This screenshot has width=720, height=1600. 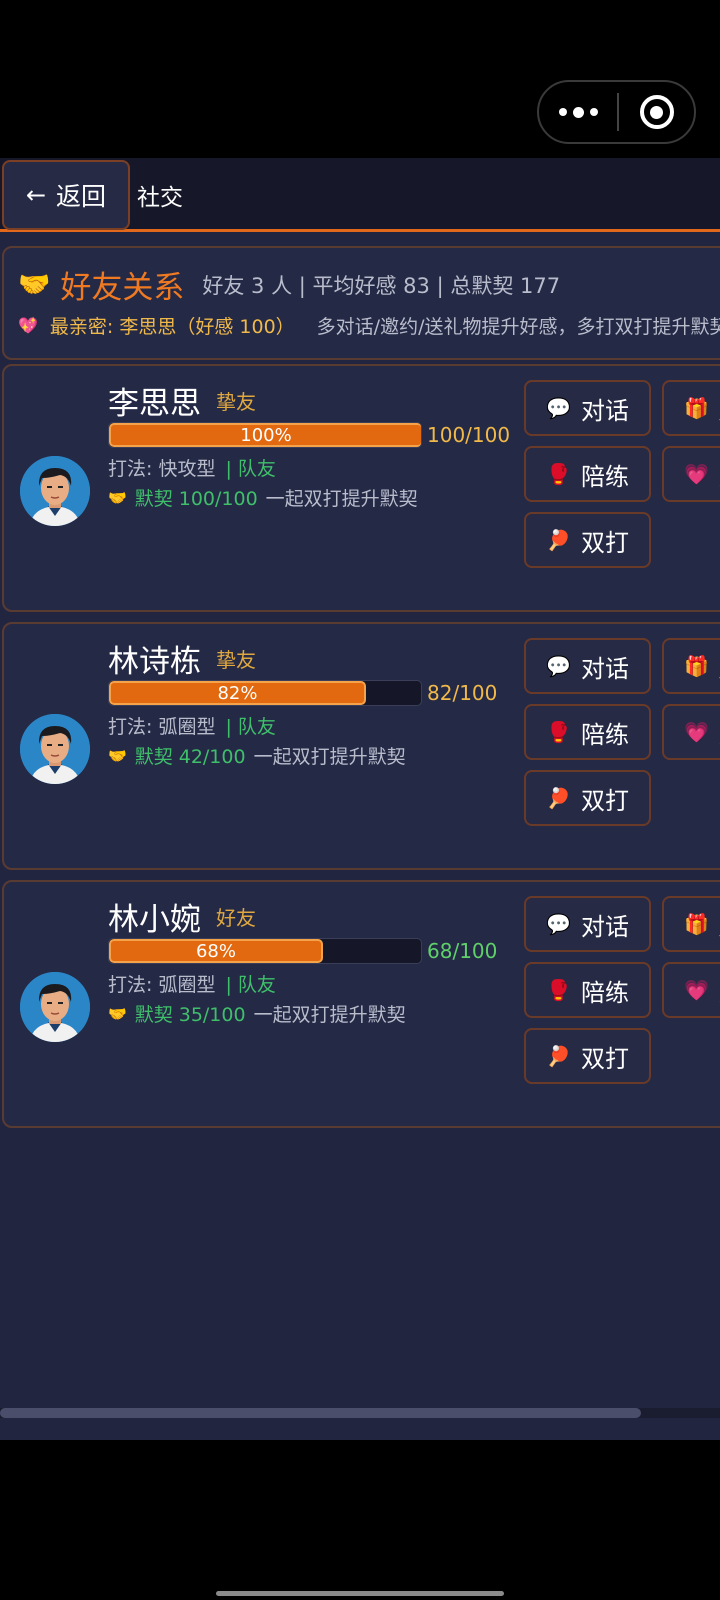 I want to click on bond-value: 默契 42/100, so click(x=190, y=757).